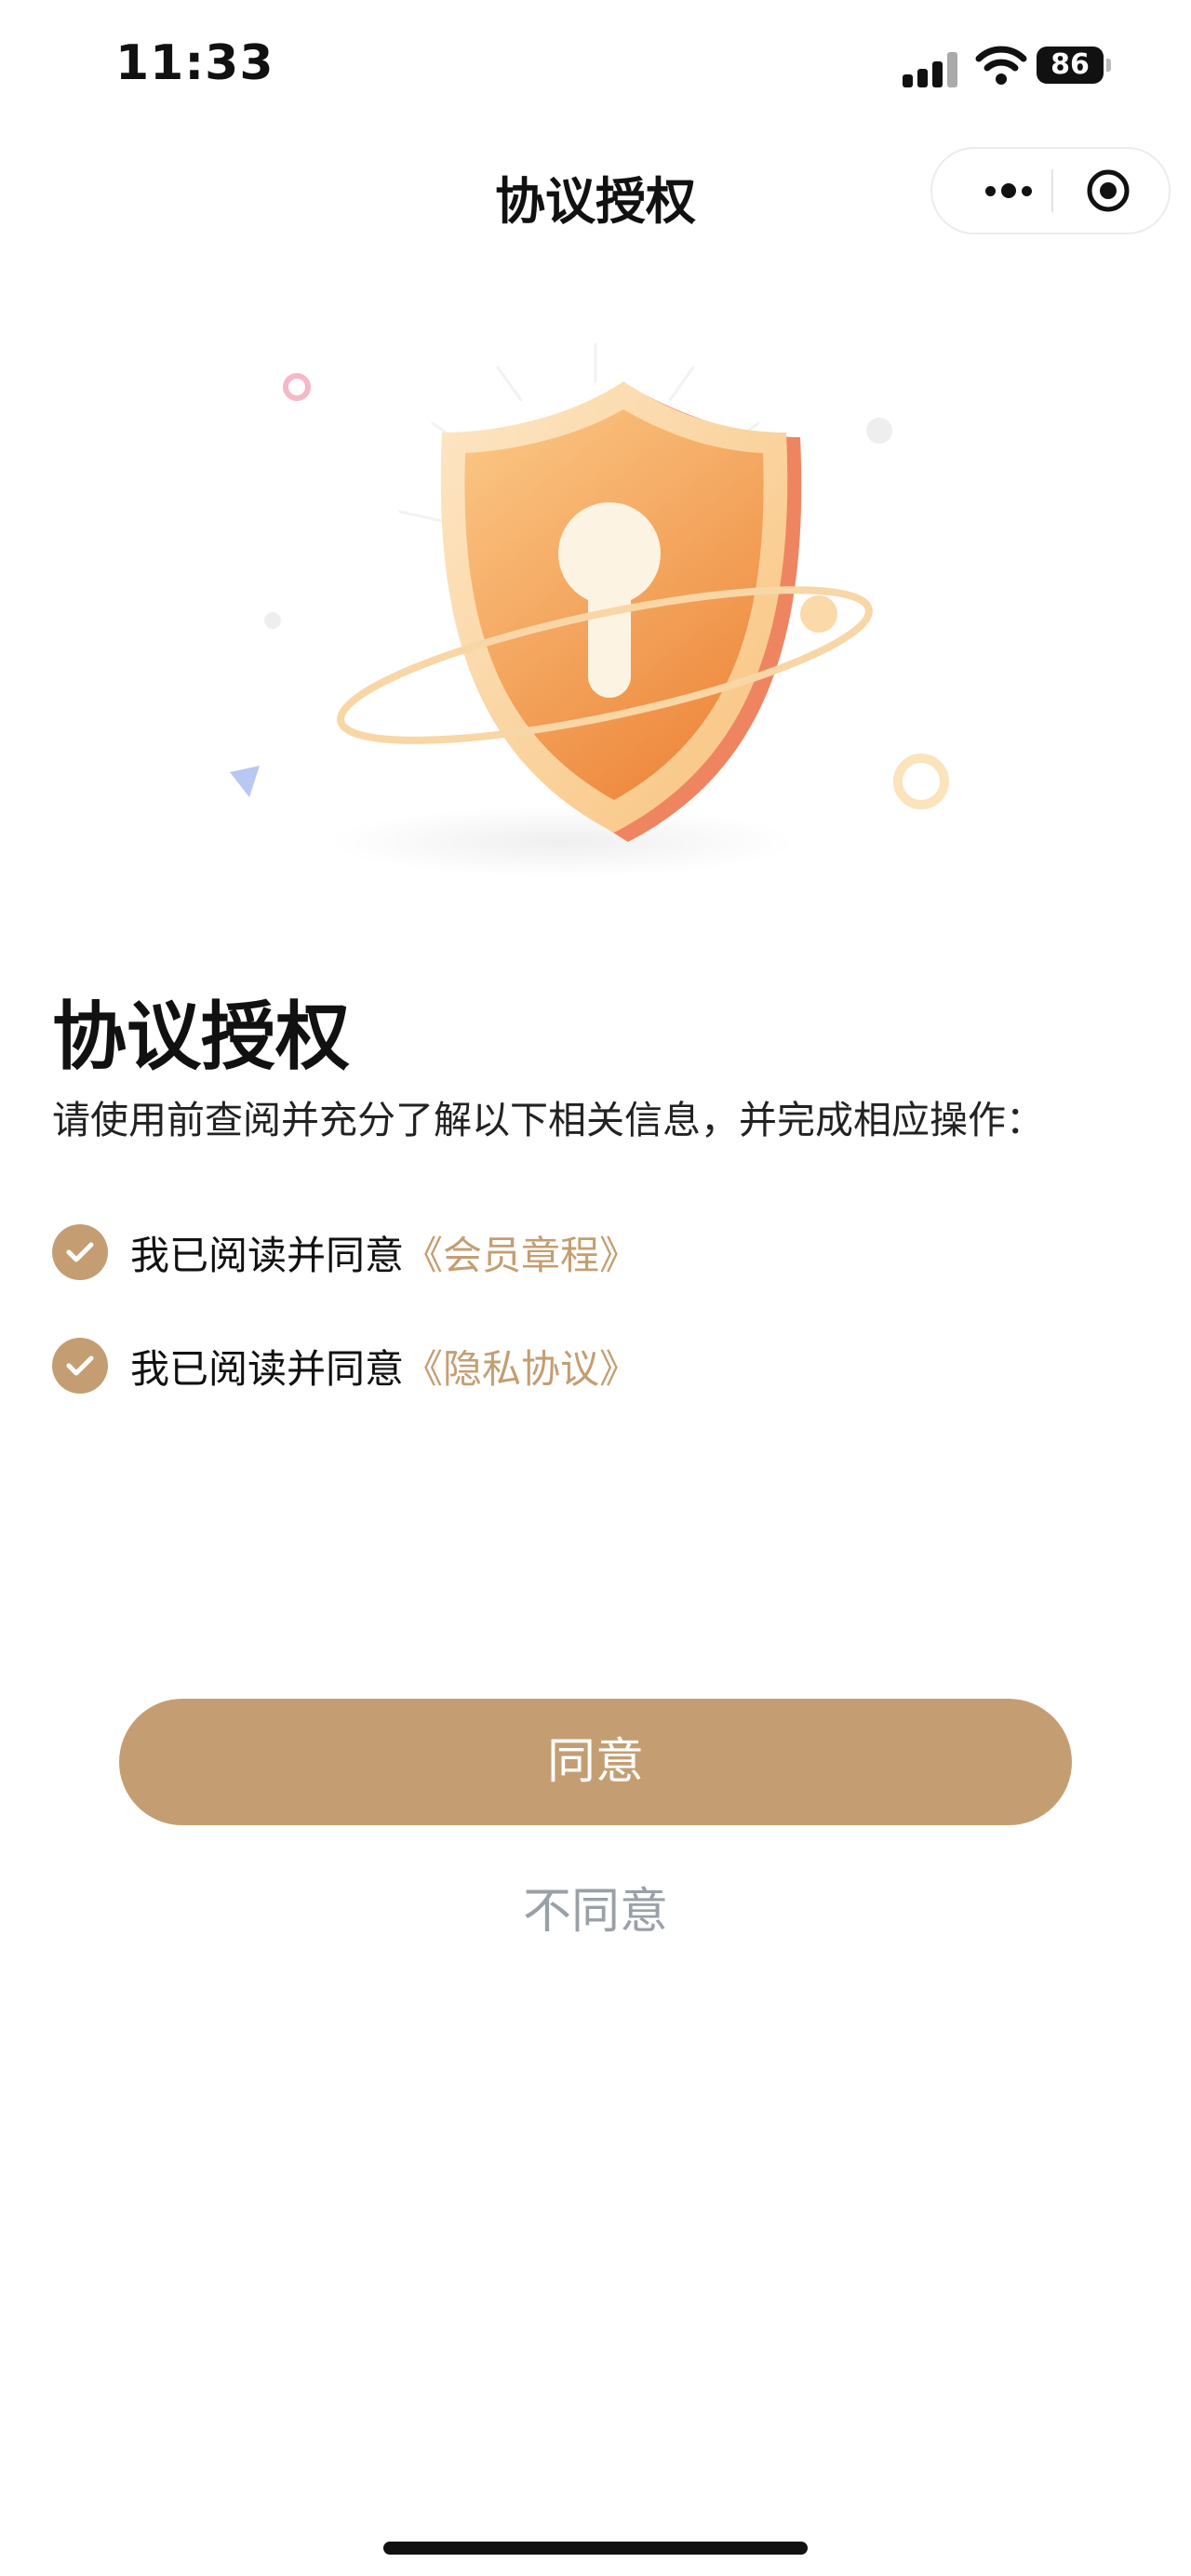 The height and width of the screenshot is (2576, 1191). What do you see at coordinates (1070, 65) in the screenshot?
I see `battery-level: 86` at bounding box center [1070, 65].